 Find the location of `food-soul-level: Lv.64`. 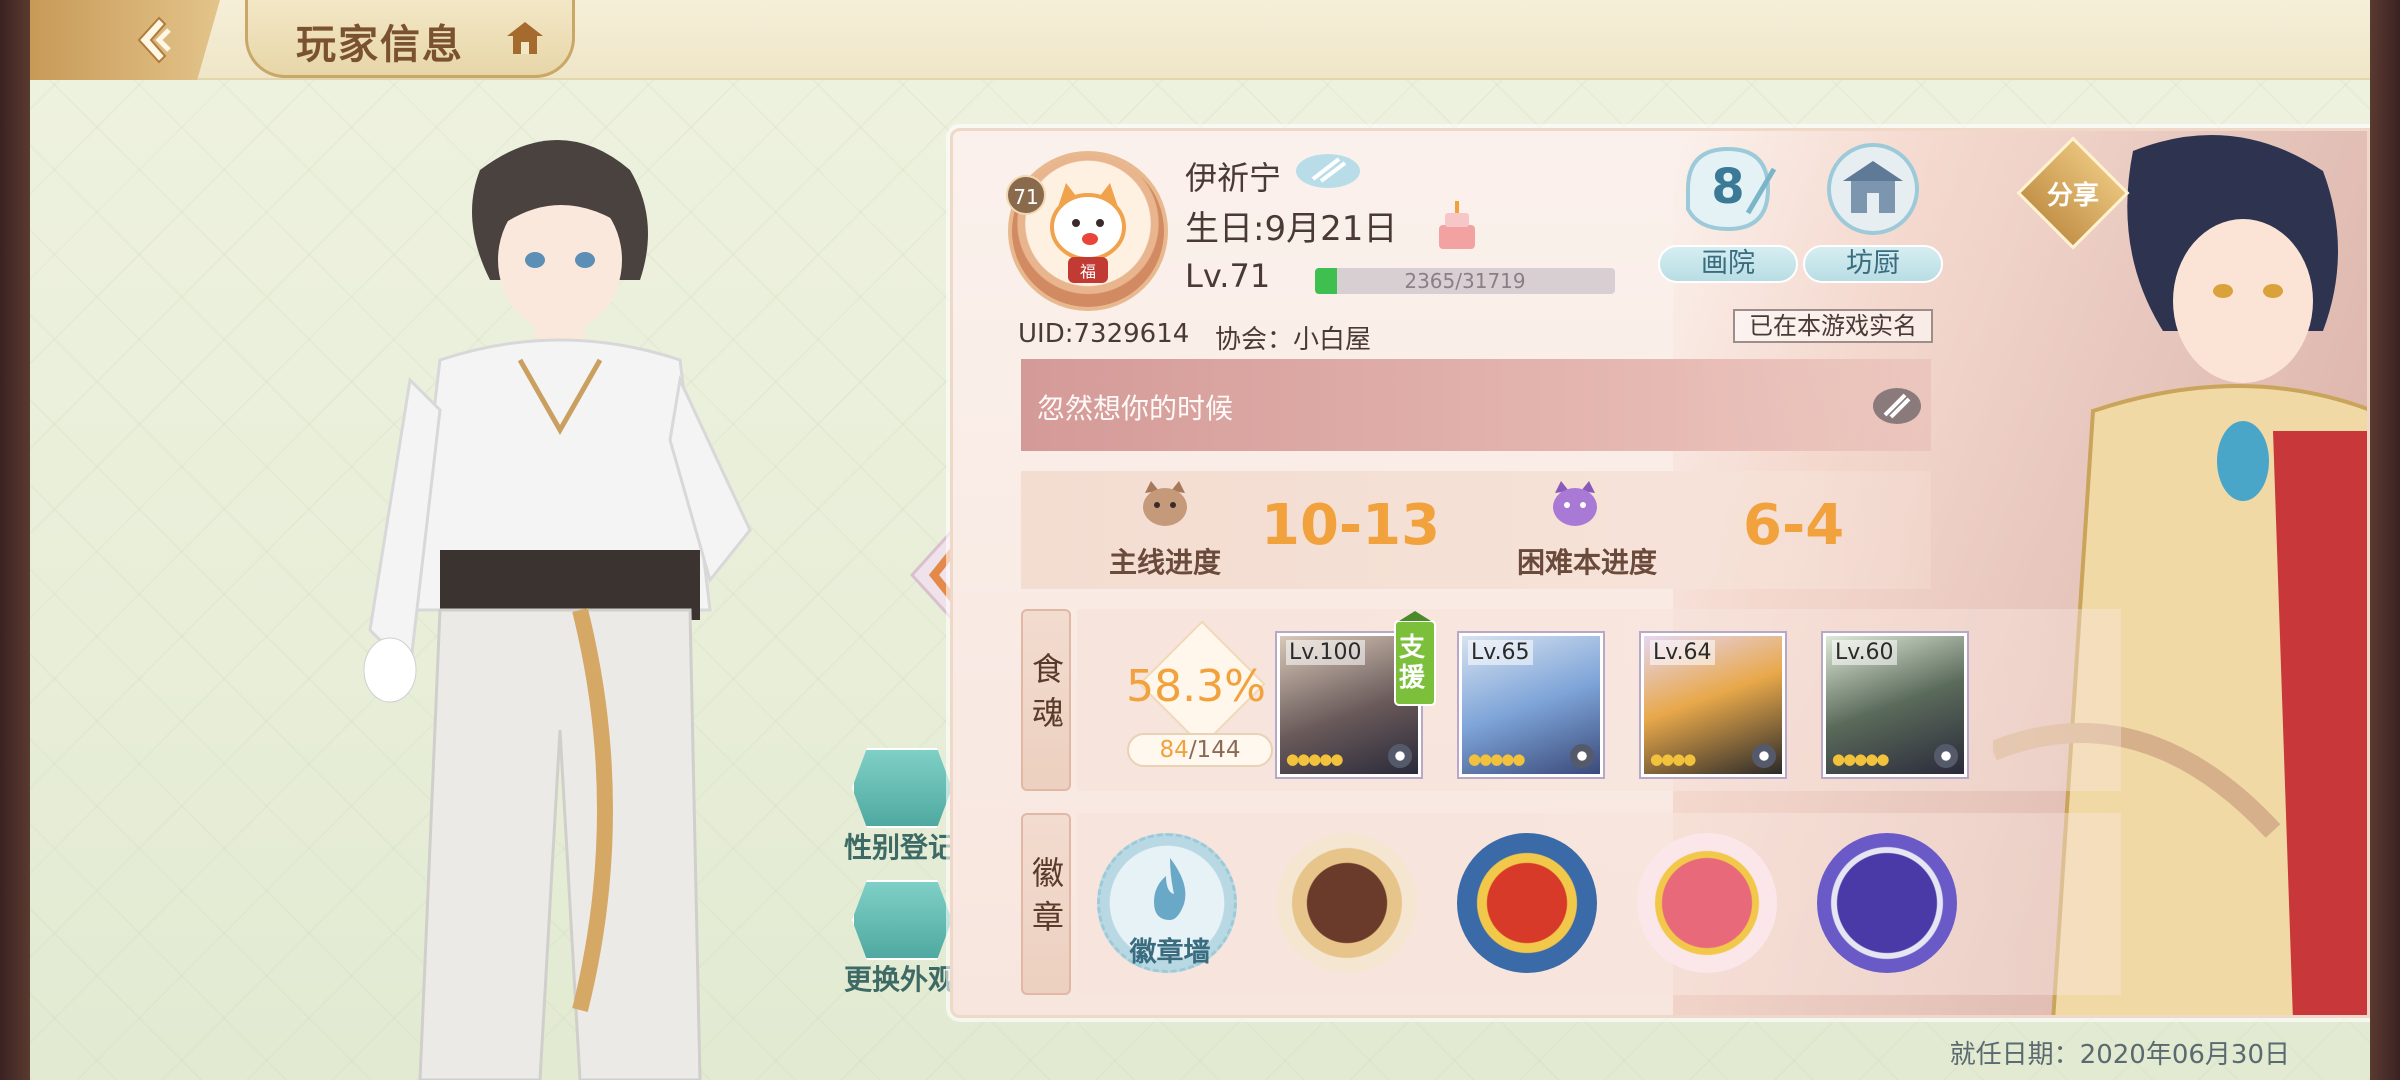

food-soul-level: Lv.64 is located at coordinates (1682, 652).